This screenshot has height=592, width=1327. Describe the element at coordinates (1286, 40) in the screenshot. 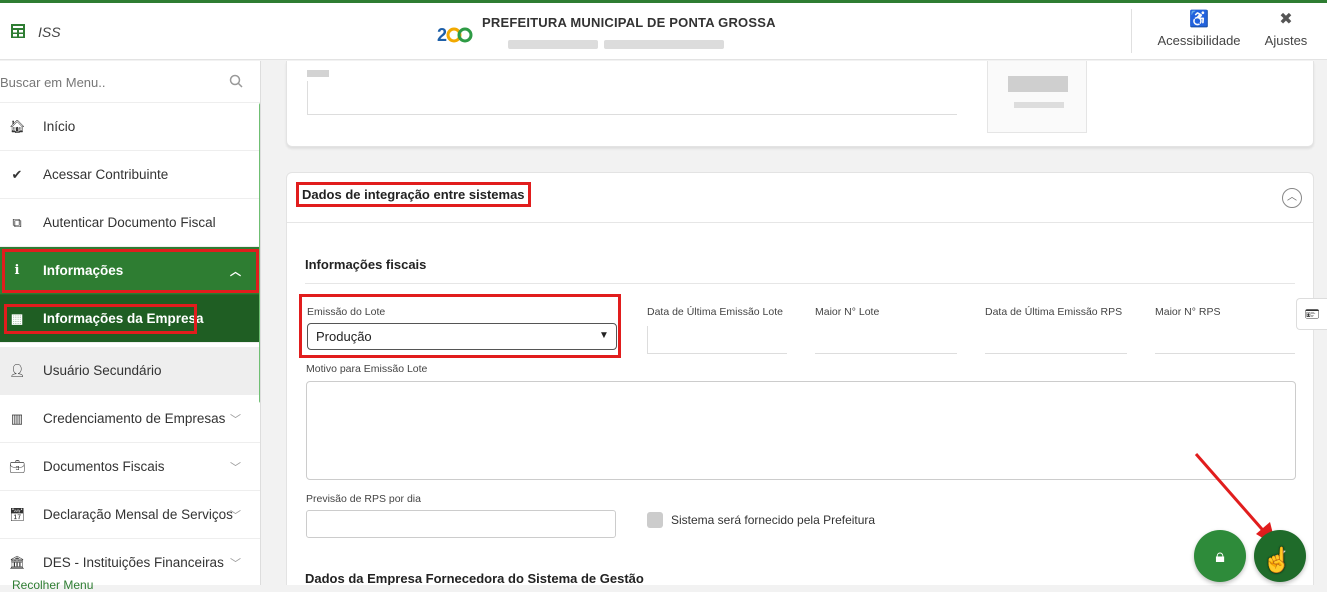

I see `settings-label: Ajustes` at that location.